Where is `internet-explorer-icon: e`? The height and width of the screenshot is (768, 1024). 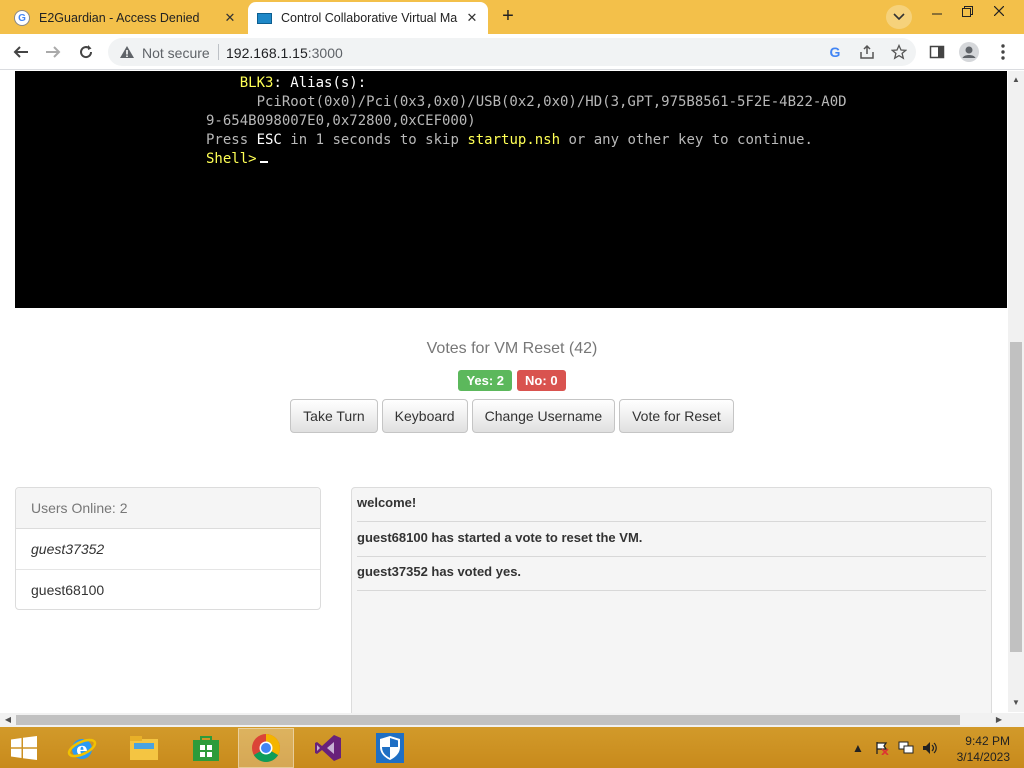 internet-explorer-icon: e is located at coordinates (82, 748).